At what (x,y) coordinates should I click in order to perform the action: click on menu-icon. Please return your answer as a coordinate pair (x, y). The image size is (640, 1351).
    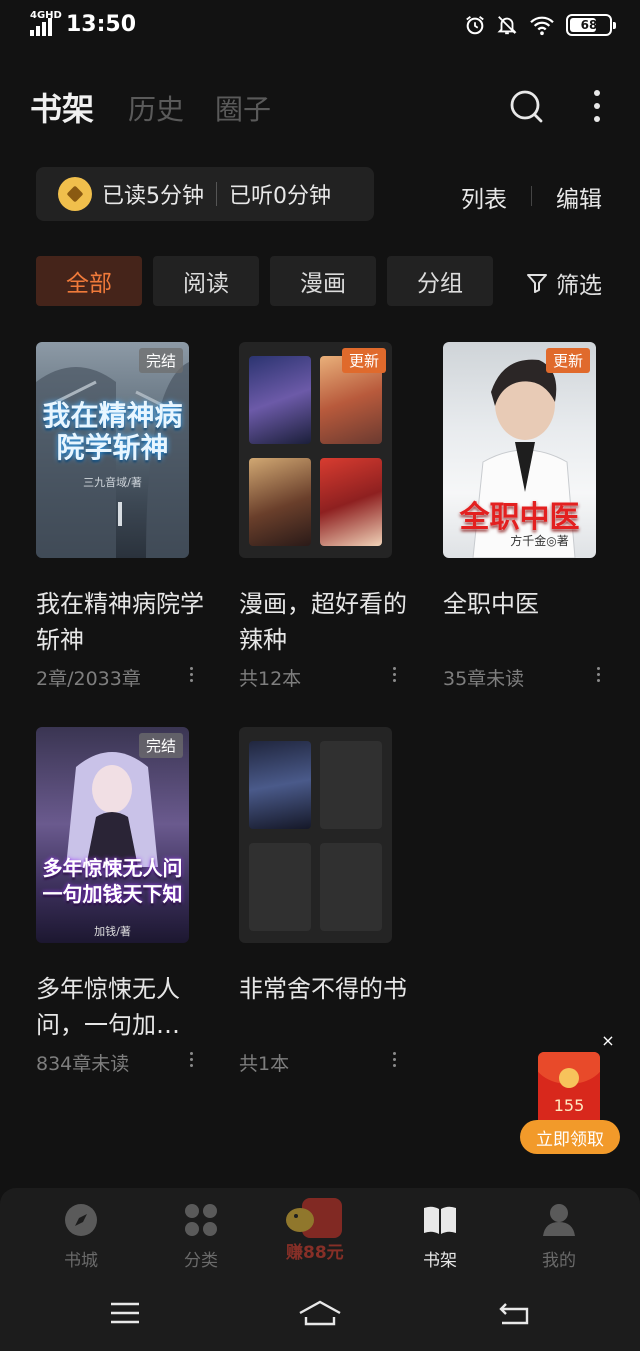
    Looking at the image, I should click on (125, 1313).